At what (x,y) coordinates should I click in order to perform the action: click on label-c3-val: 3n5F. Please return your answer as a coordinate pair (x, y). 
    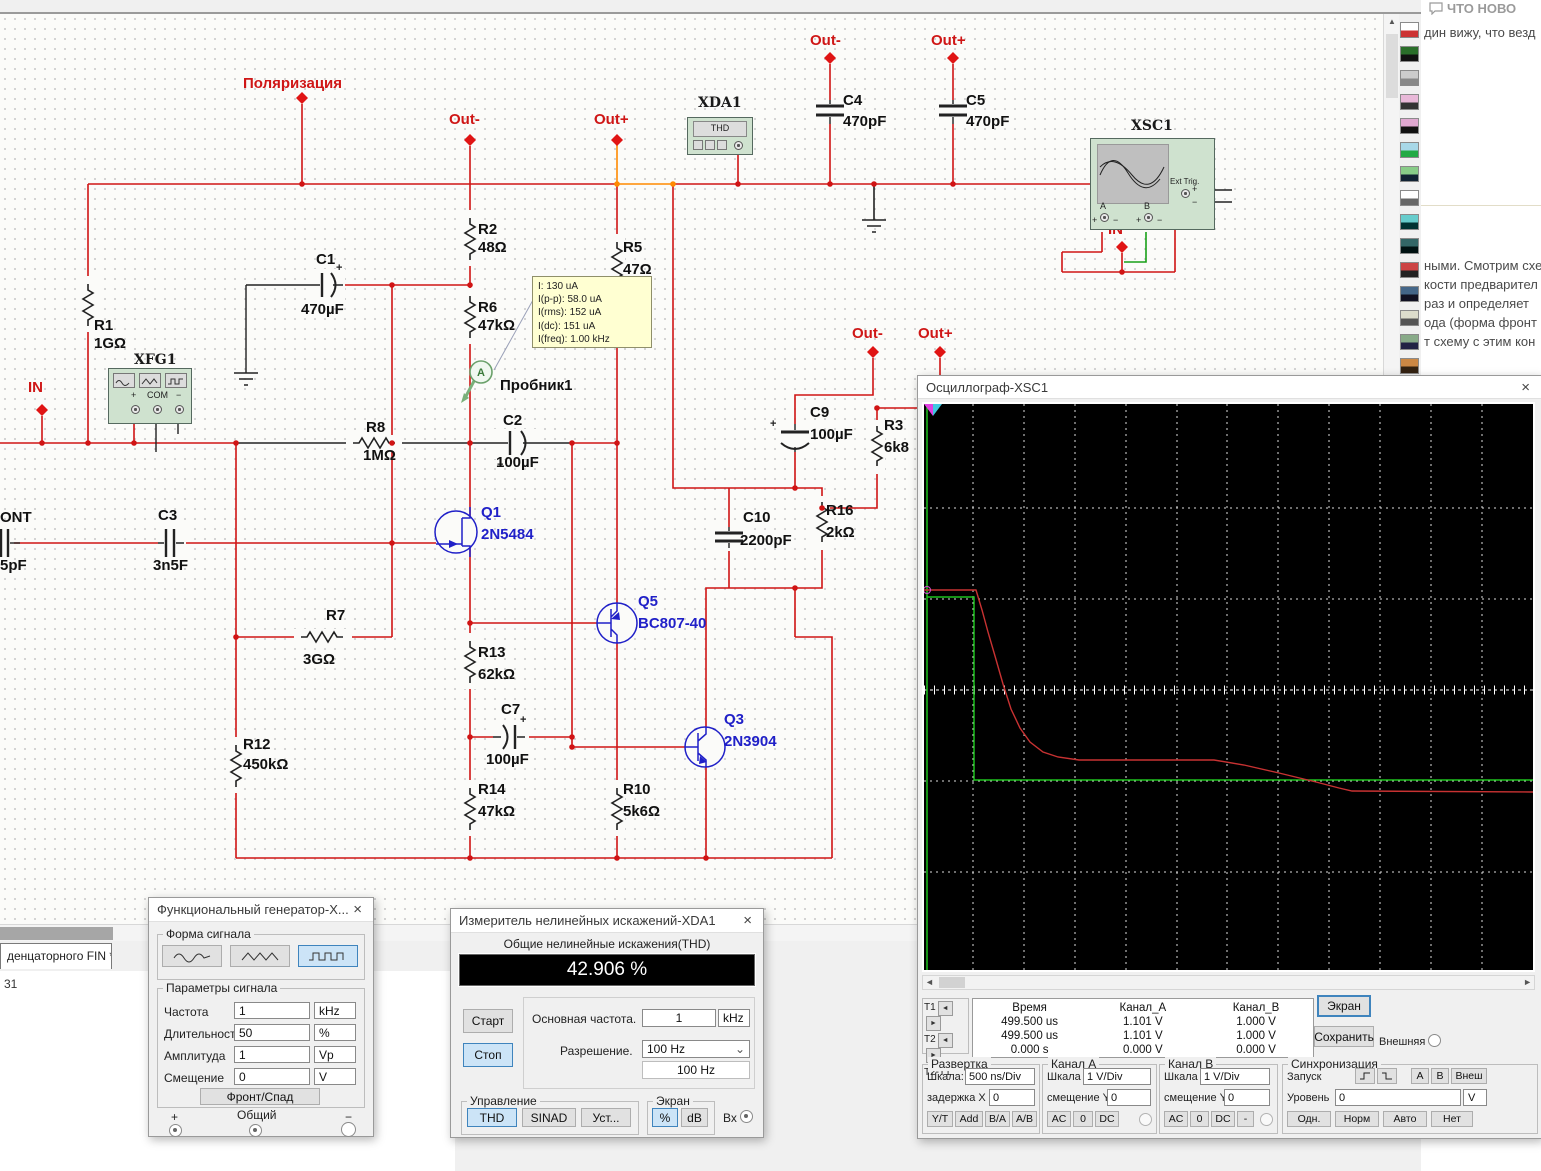
    Looking at the image, I should click on (170, 566).